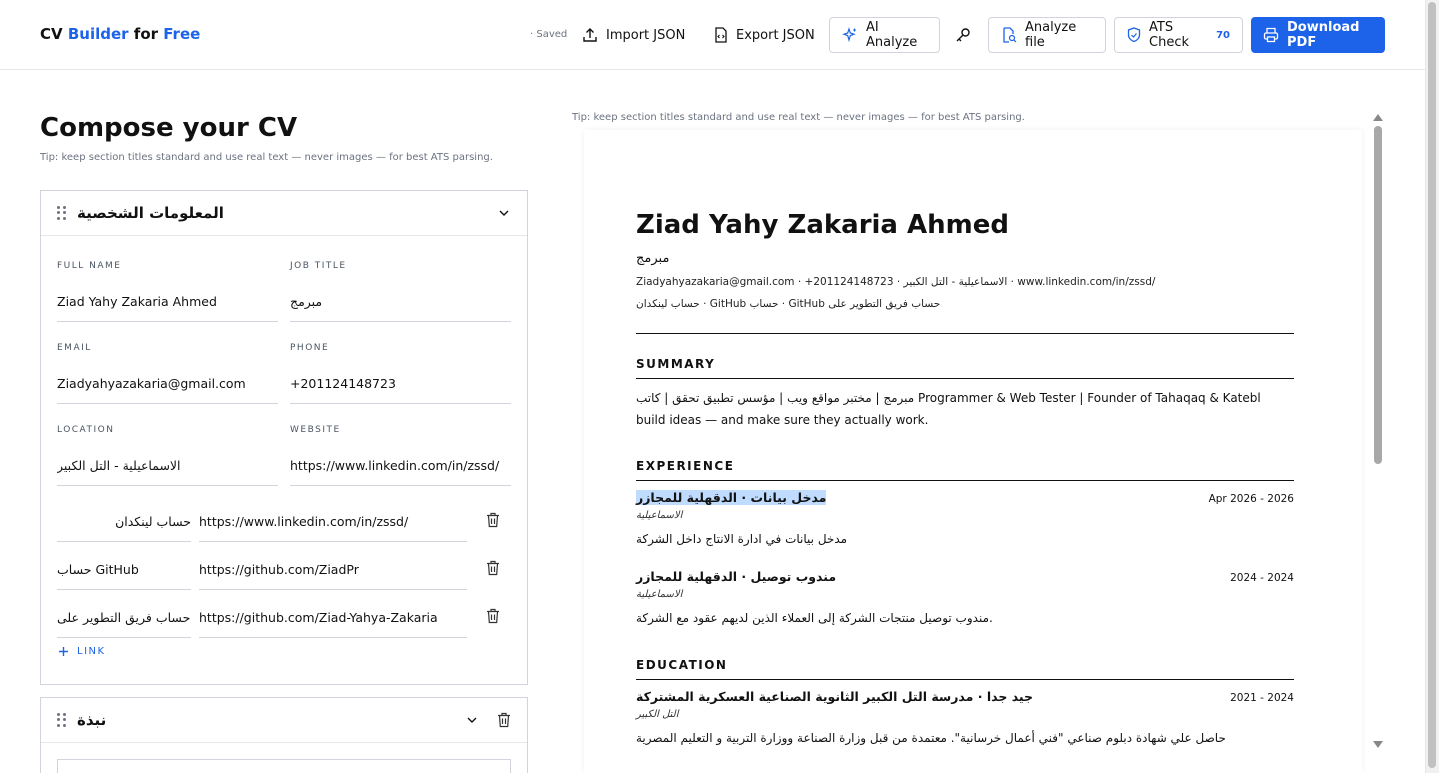  What do you see at coordinates (1432, 385) in the screenshot?
I see `page-scrollbar-thumb` at bounding box center [1432, 385].